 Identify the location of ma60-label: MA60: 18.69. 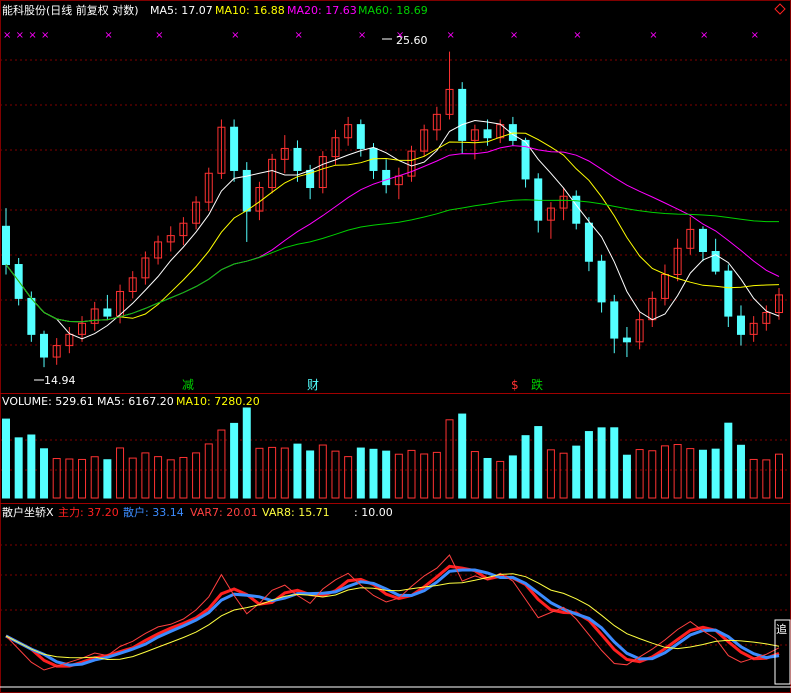
(393, 10).